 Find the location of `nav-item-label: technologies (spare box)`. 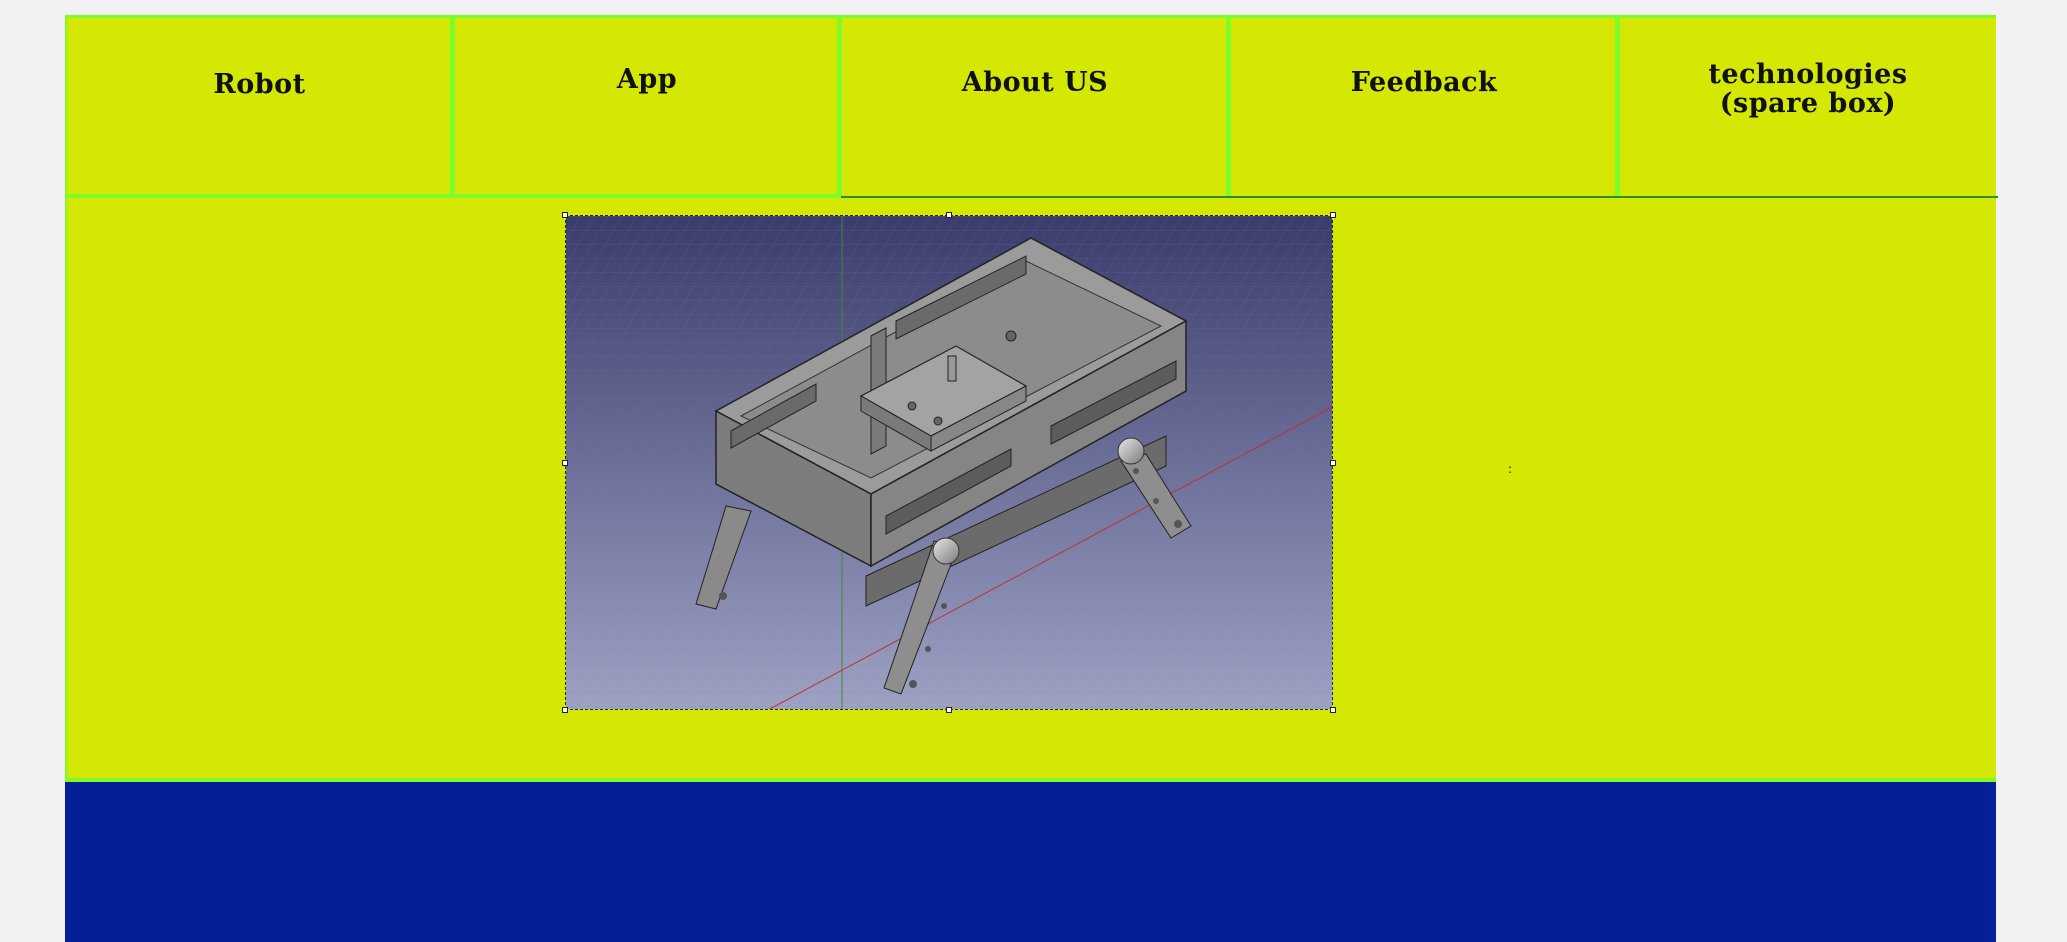

nav-item-label: technologies (spare box) is located at coordinates (1808, 89).